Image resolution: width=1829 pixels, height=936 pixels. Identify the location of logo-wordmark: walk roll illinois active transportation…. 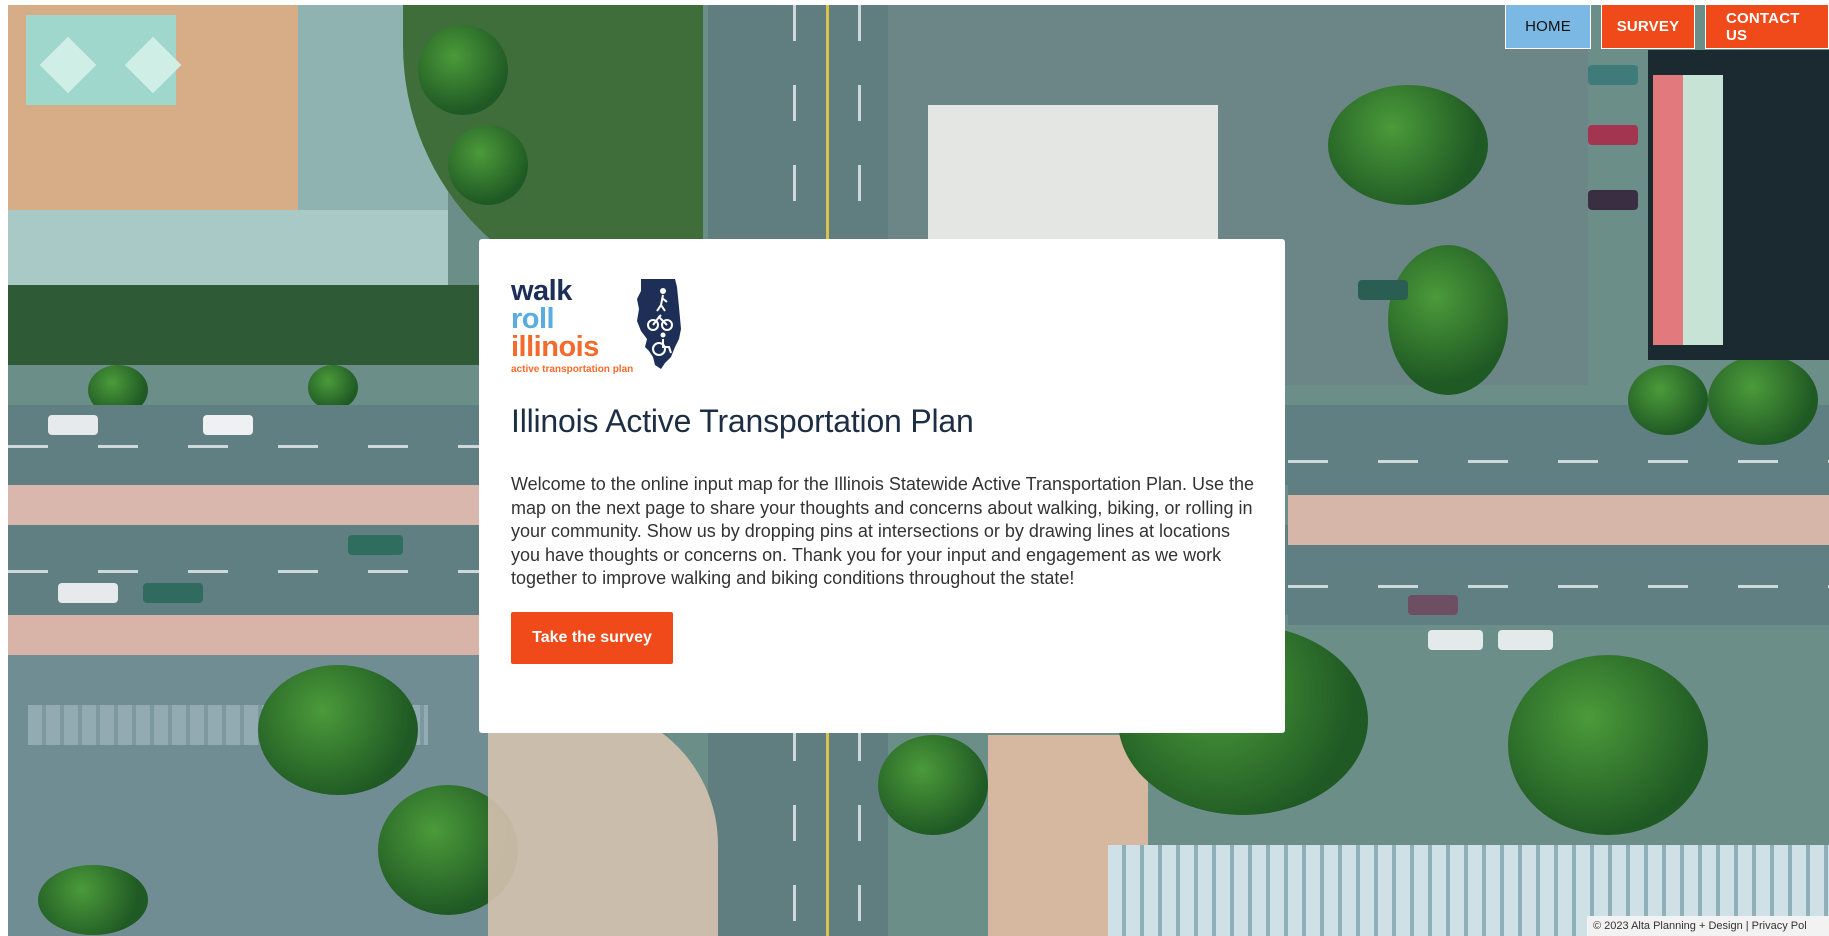
(572, 326).